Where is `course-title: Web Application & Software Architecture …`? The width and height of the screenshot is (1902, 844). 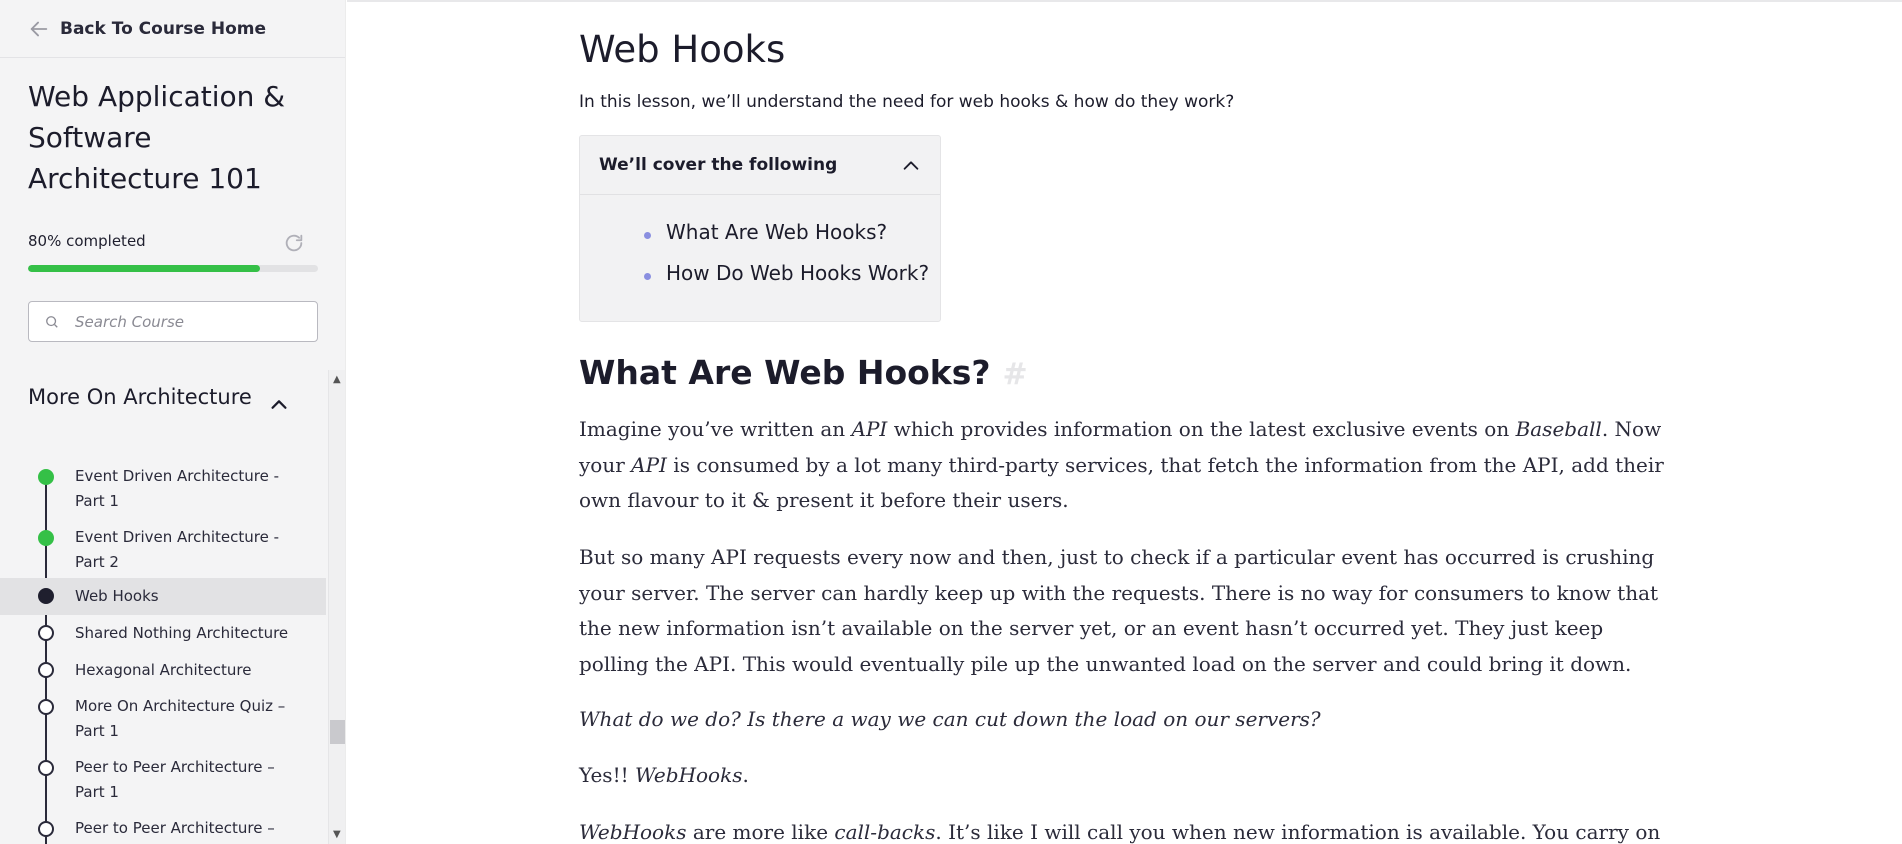 course-title: Web Application & Software Architecture … is located at coordinates (157, 137).